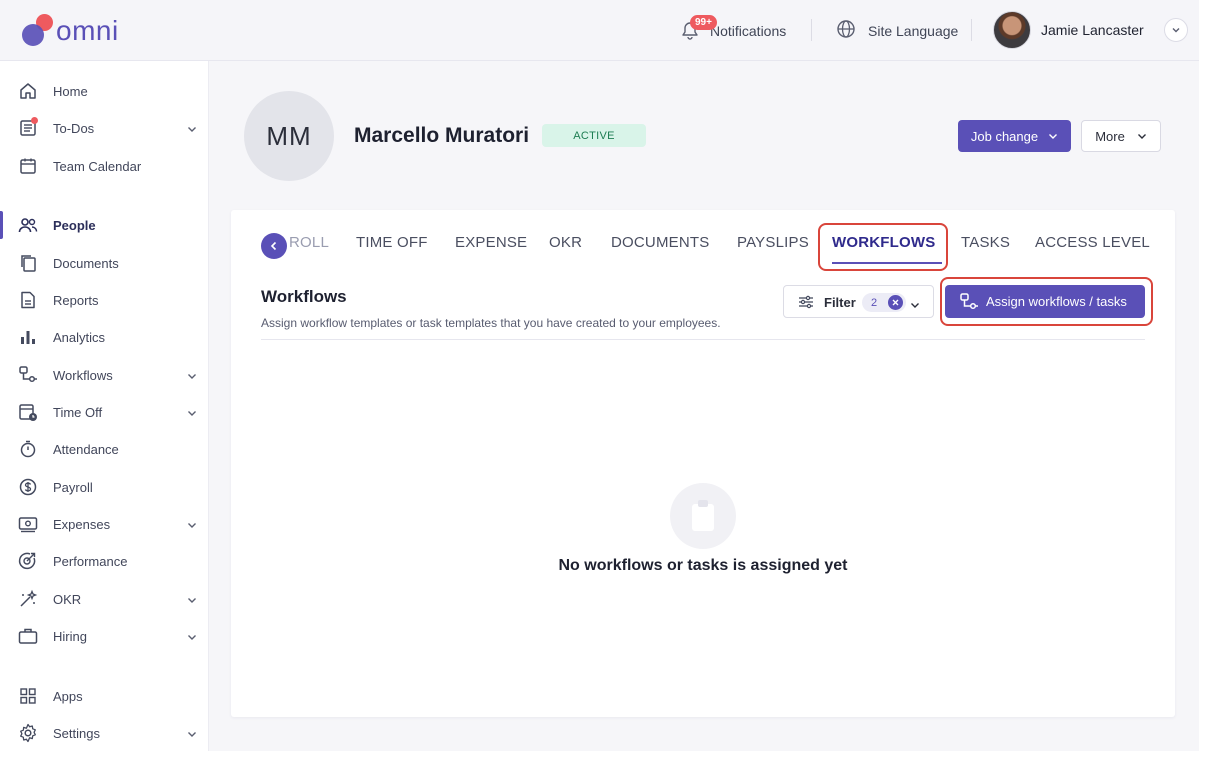 This screenshot has height=766, width=1224. I want to click on highlight-workflows-tab, so click(883, 247).